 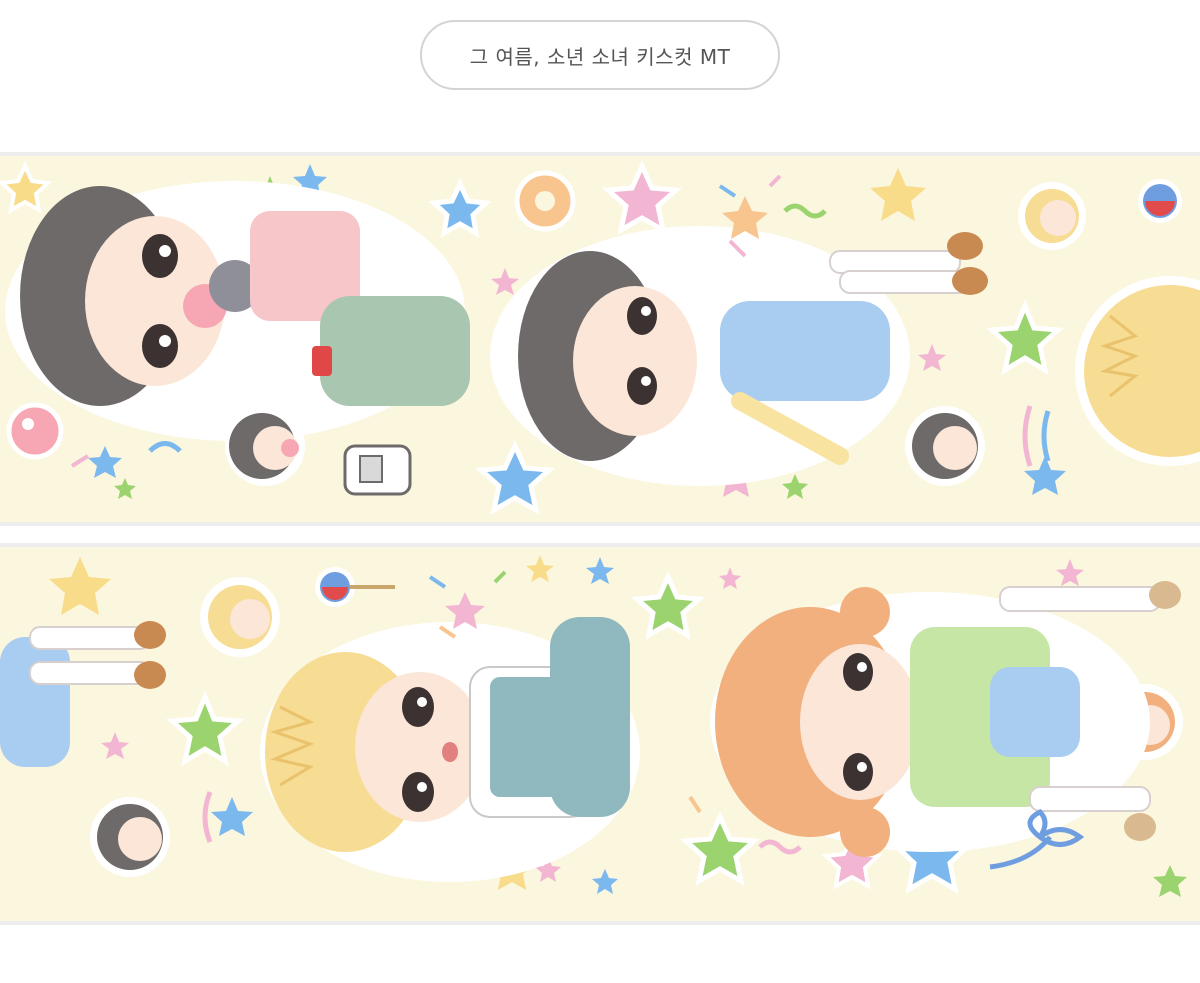 What do you see at coordinates (450, 749) in the screenshot?
I see `blonde-boy-sitting` at bounding box center [450, 749].